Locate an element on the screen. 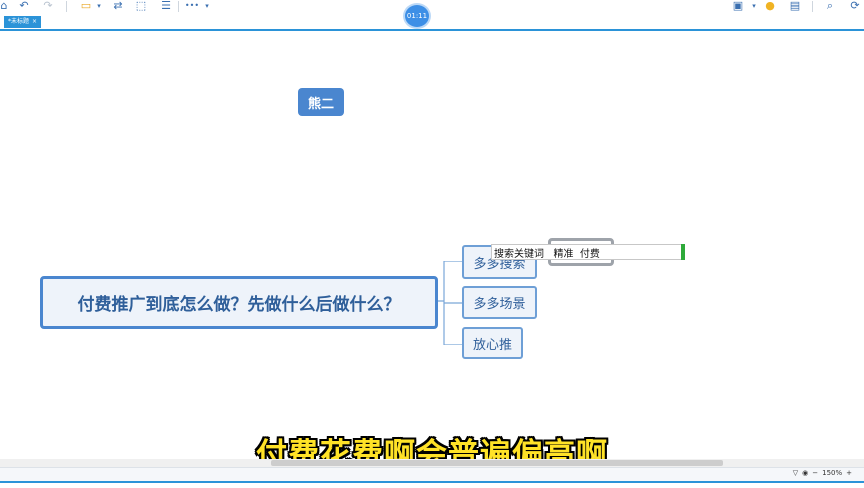  topic-icon: ▭ is located at coordinates (86, 6).